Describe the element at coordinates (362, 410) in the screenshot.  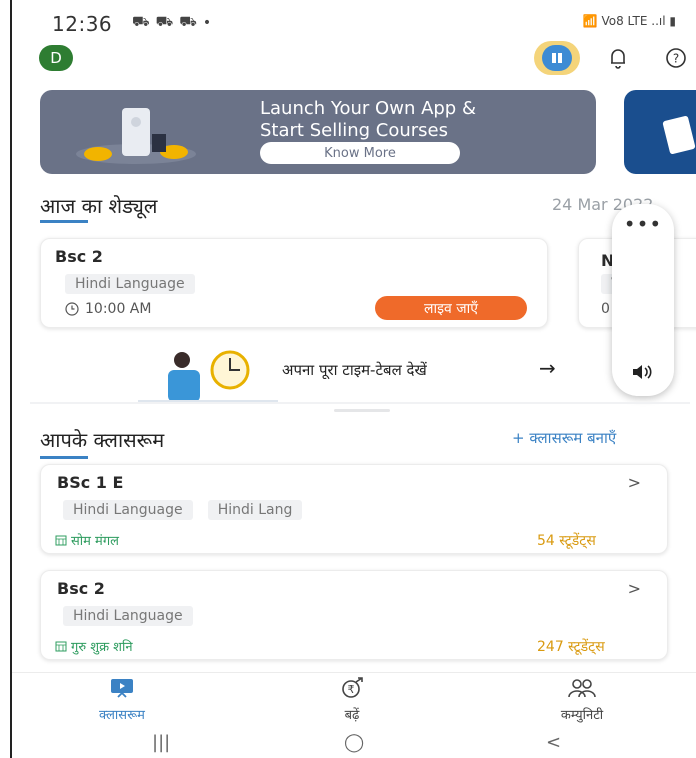
I see `drag-handle` at that location.